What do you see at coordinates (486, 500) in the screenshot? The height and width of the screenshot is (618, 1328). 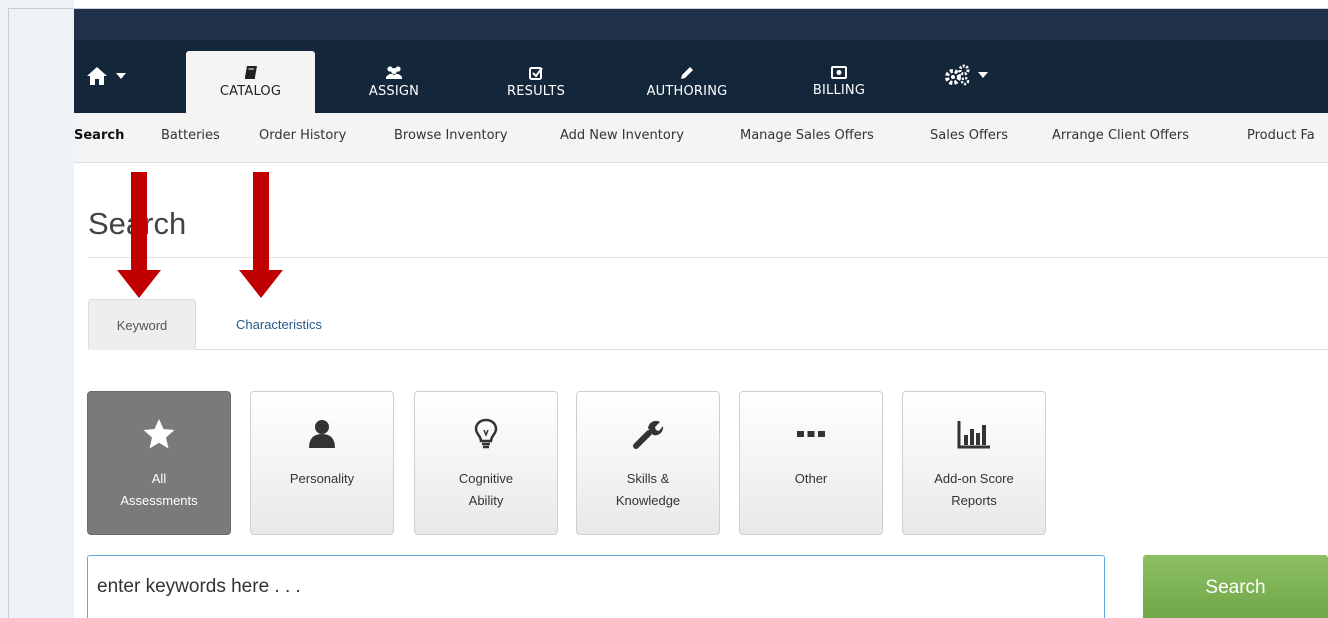 I see `tile-label-line2: Ability` at bounding box center [486, 500].